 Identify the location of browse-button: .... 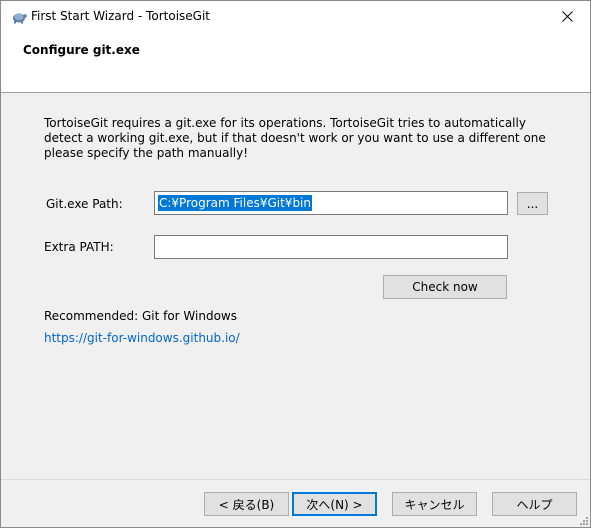
(532, 203).